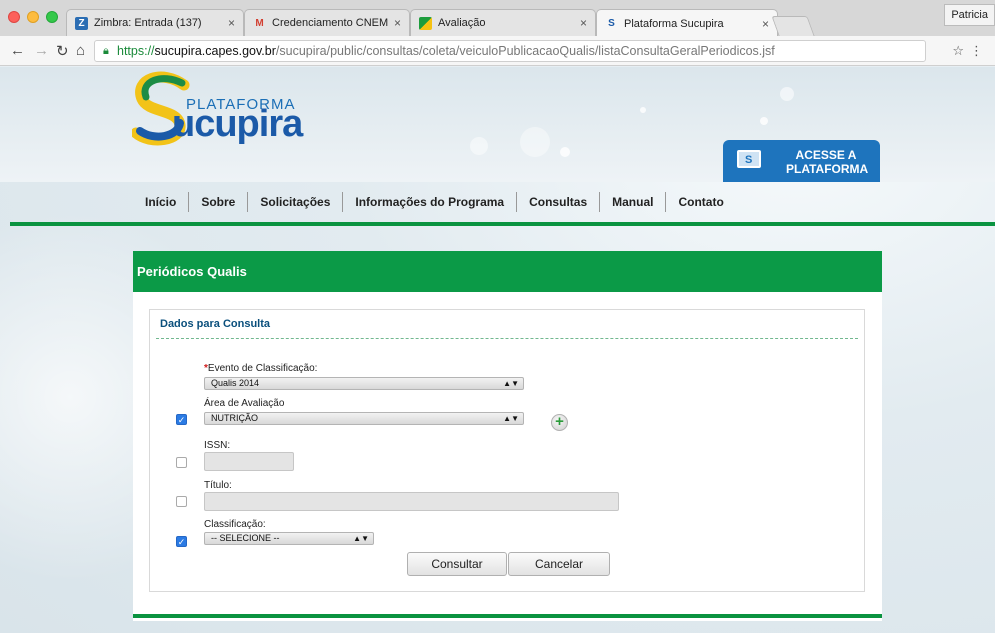 The image size is (995, 633). I want to click on nav-divider, so click(502, 224).